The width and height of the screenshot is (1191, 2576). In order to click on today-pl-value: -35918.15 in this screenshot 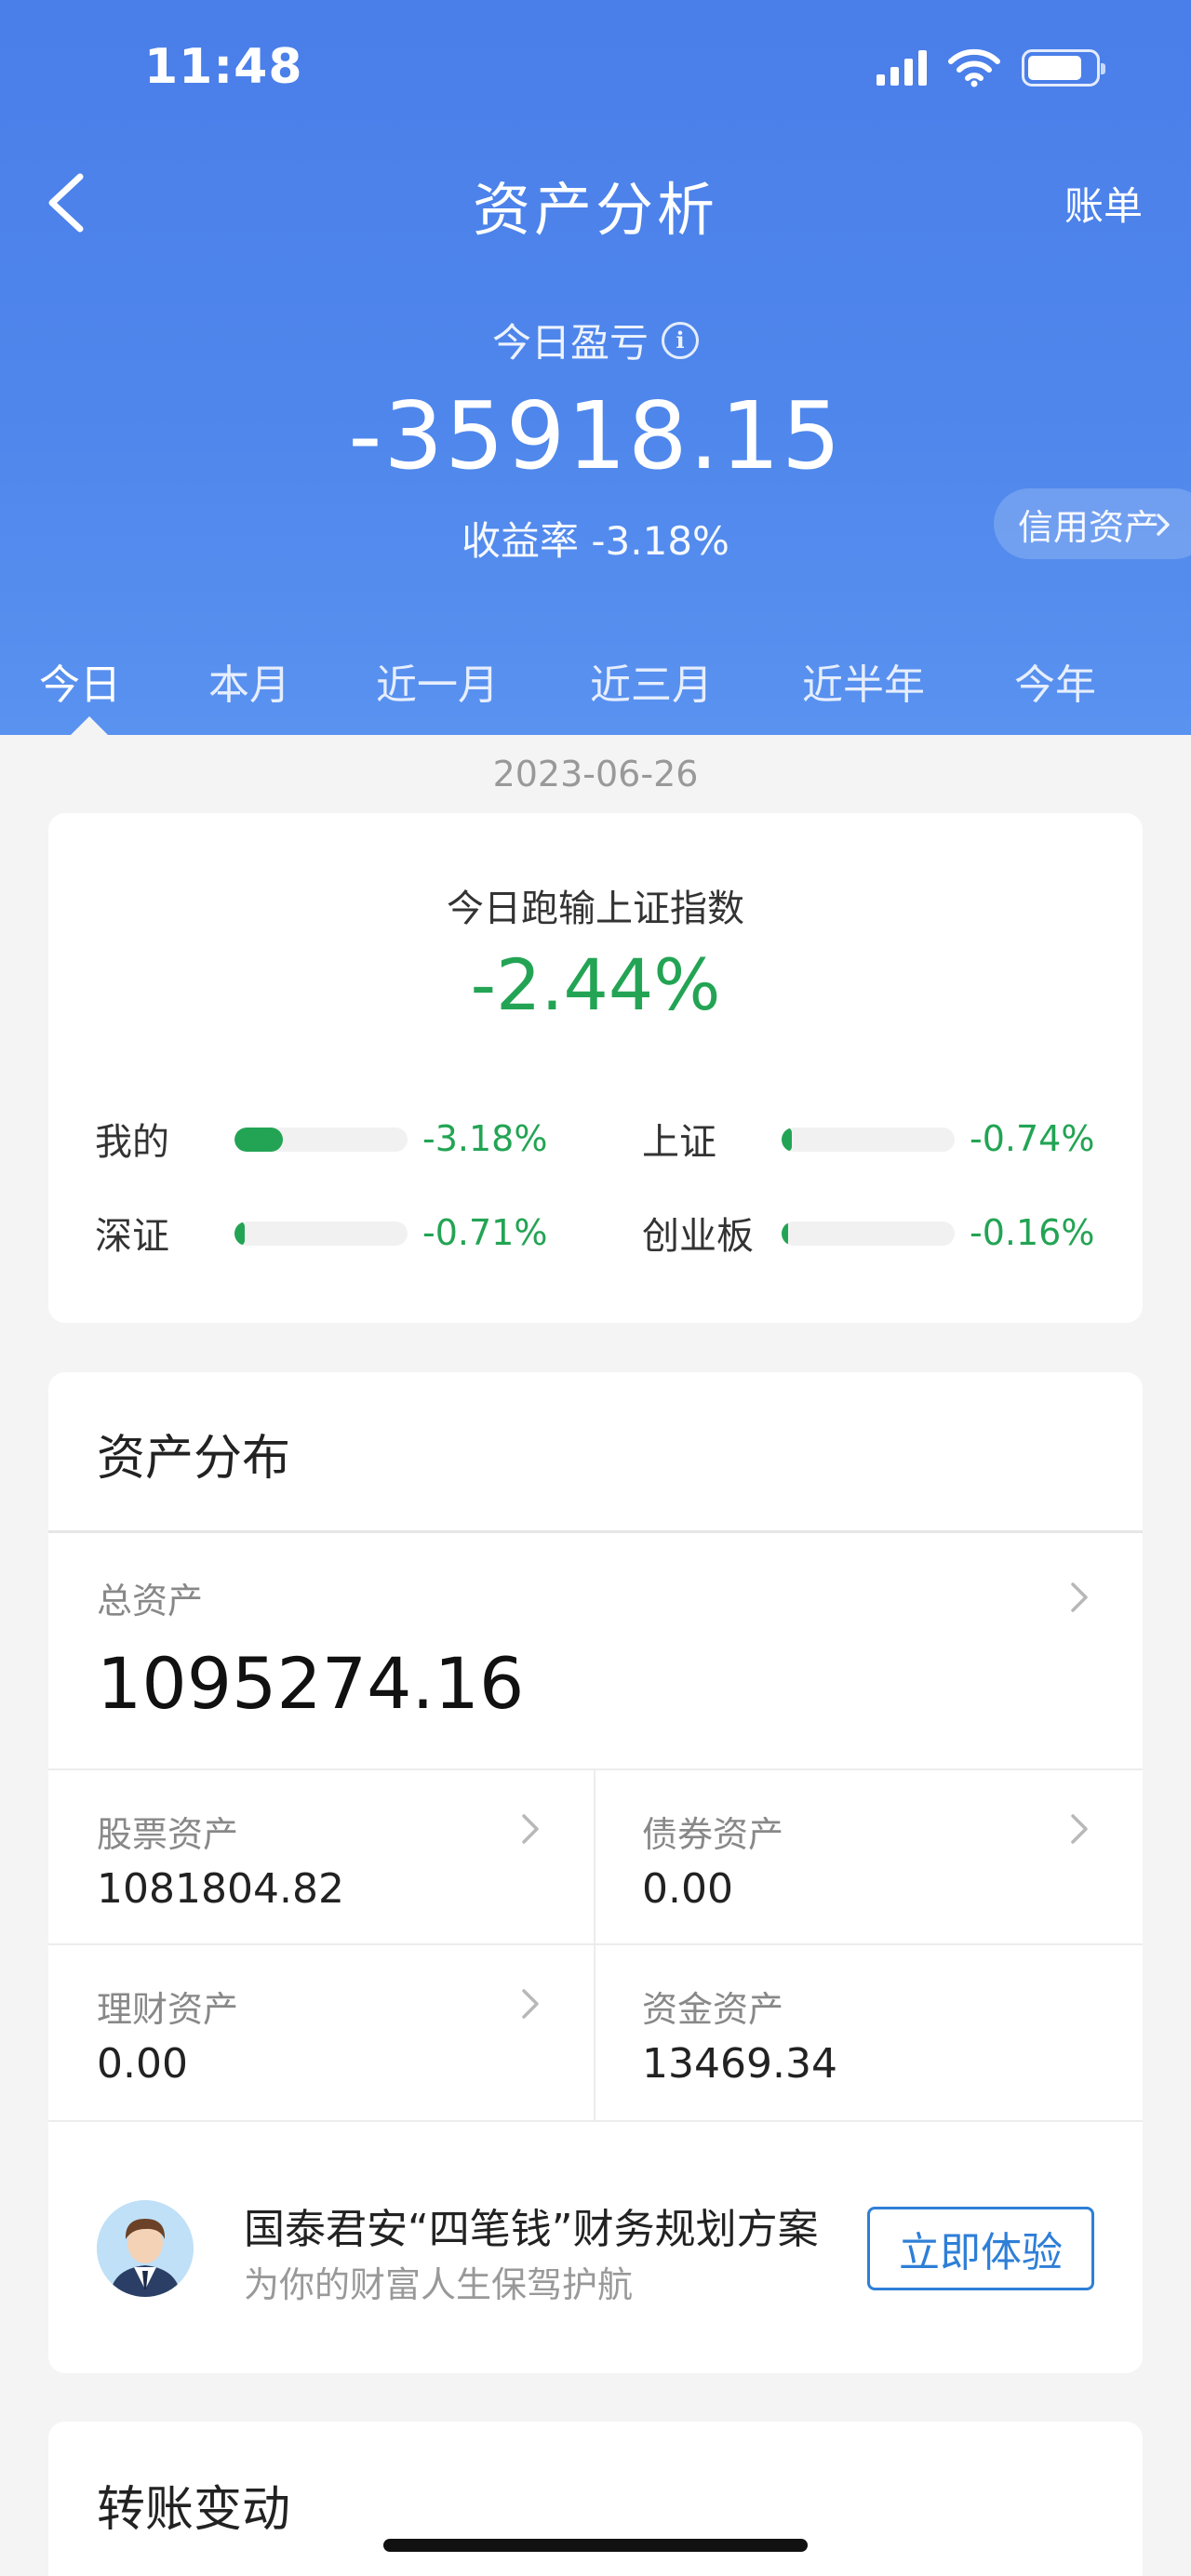, I will do `click(595, 435)`.